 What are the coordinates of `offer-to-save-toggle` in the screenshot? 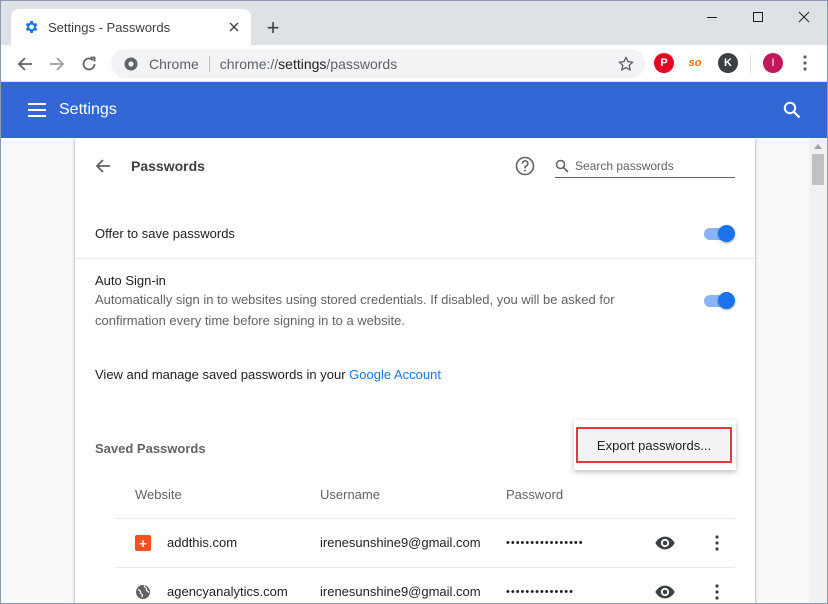 It's located at (719, 233).